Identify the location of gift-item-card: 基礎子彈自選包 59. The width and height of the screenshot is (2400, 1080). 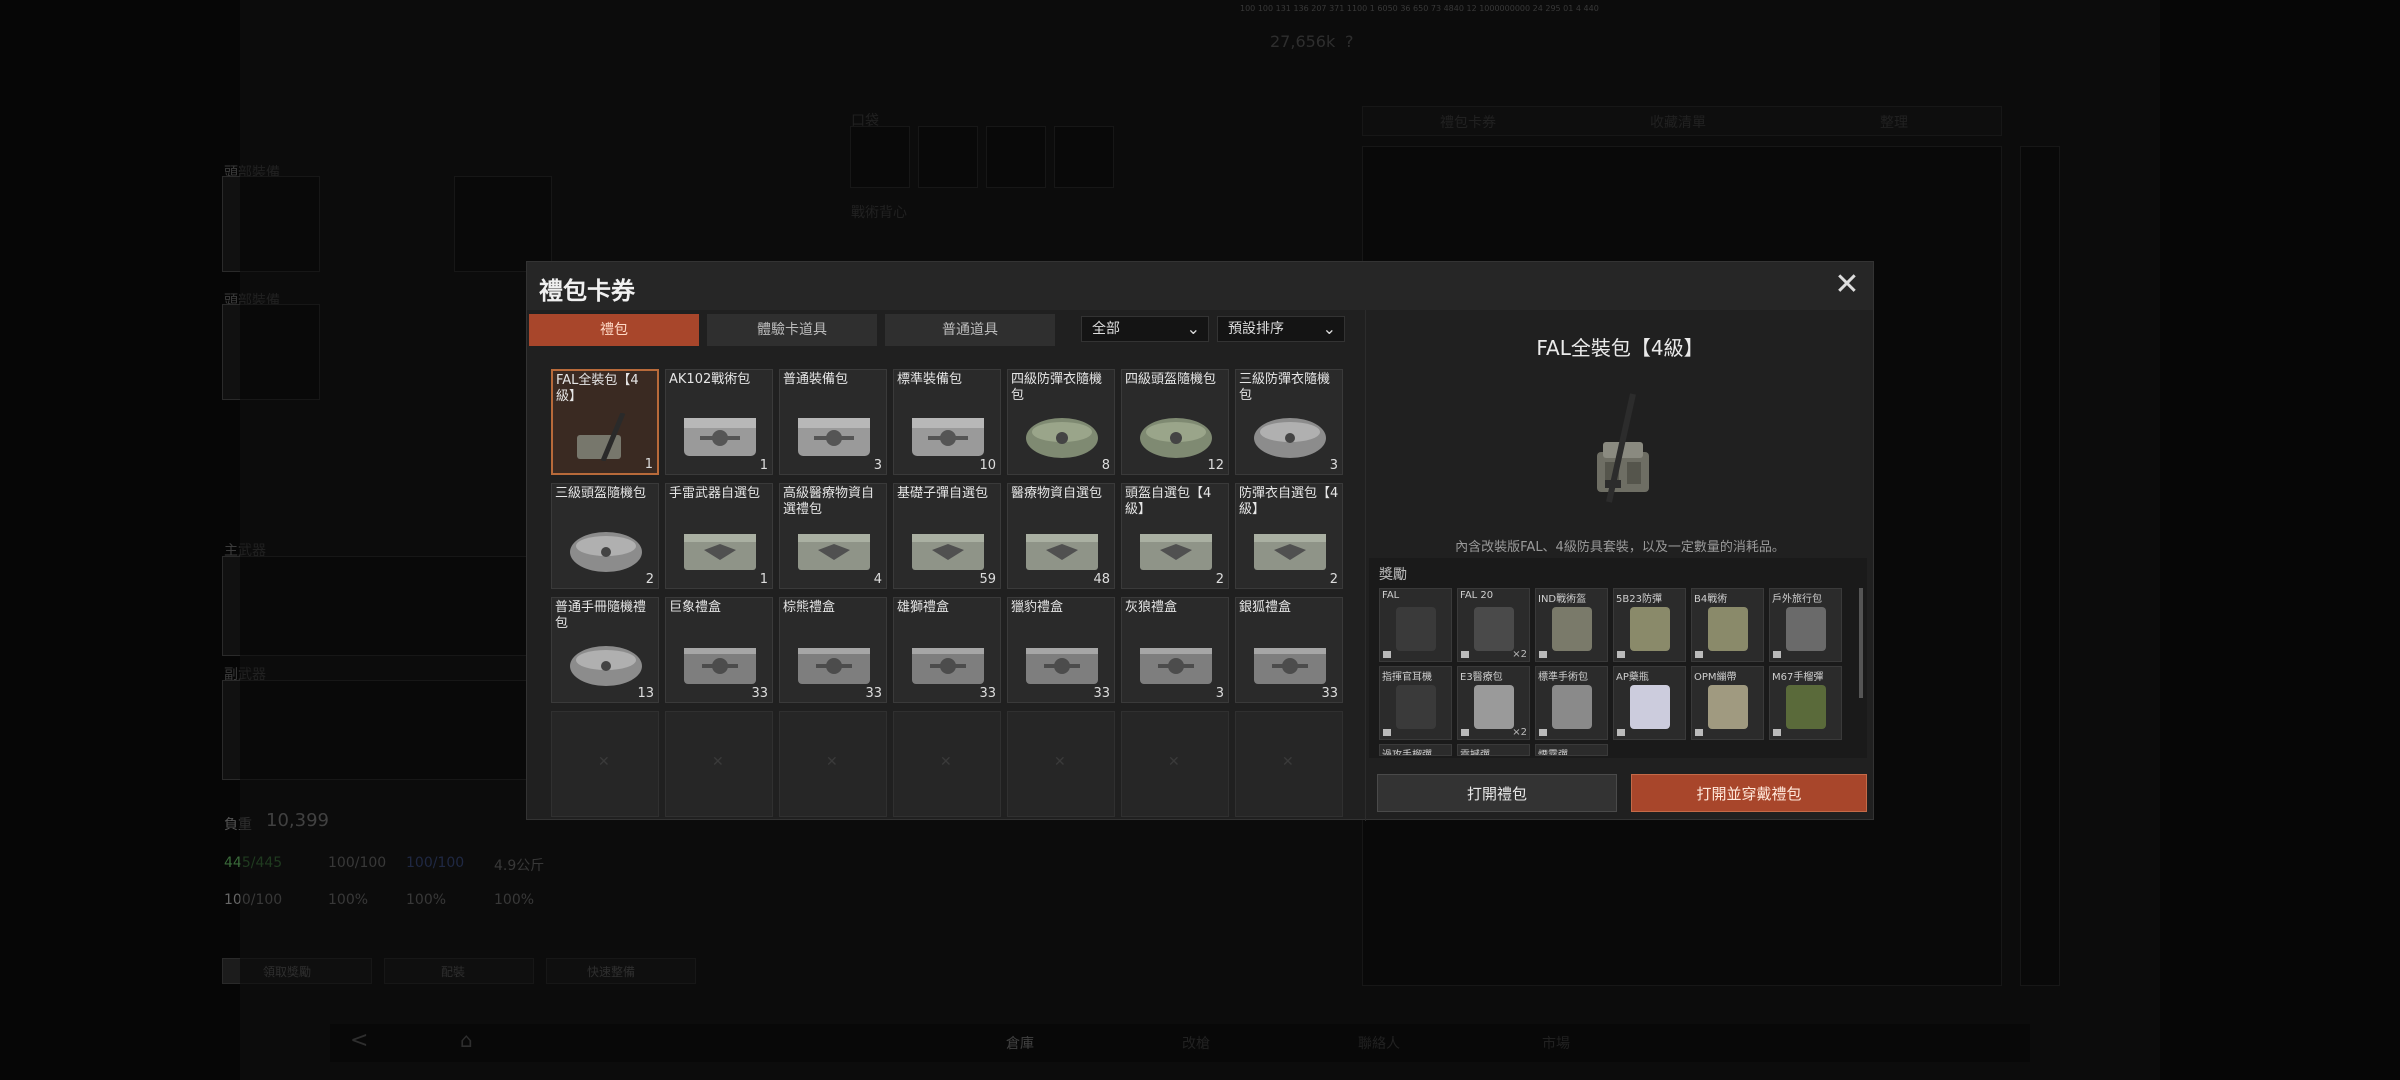
(947, 536).